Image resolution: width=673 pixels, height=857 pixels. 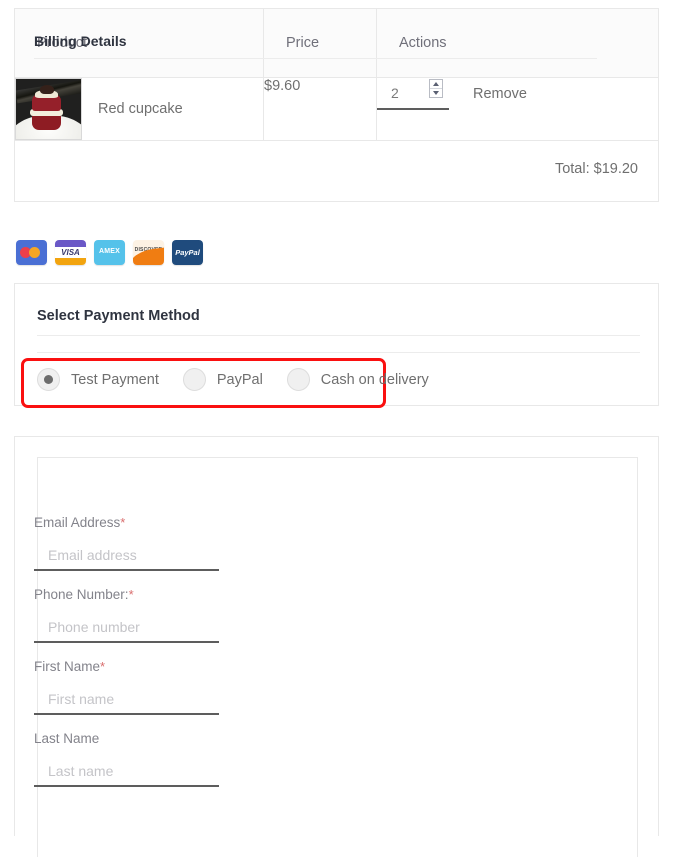 What do you see at coordinates (338, 352) in the screenshot?
I see `payment-divider-bottom` at bounding box center [338, 352].